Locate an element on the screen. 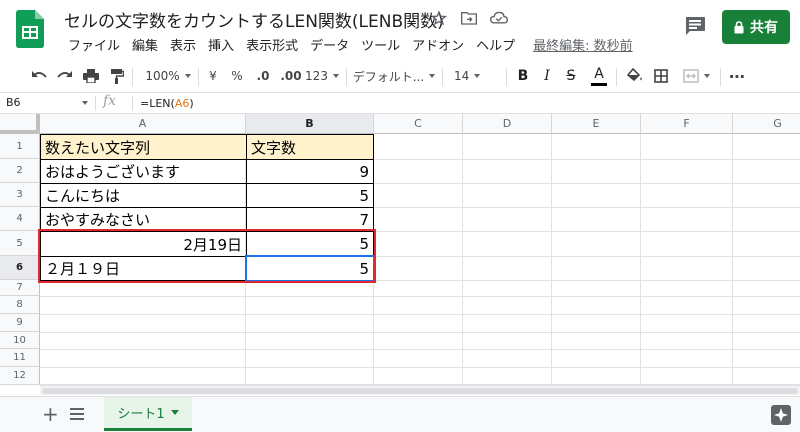  cell-b4: 7 is located at coordinates (310, 219).